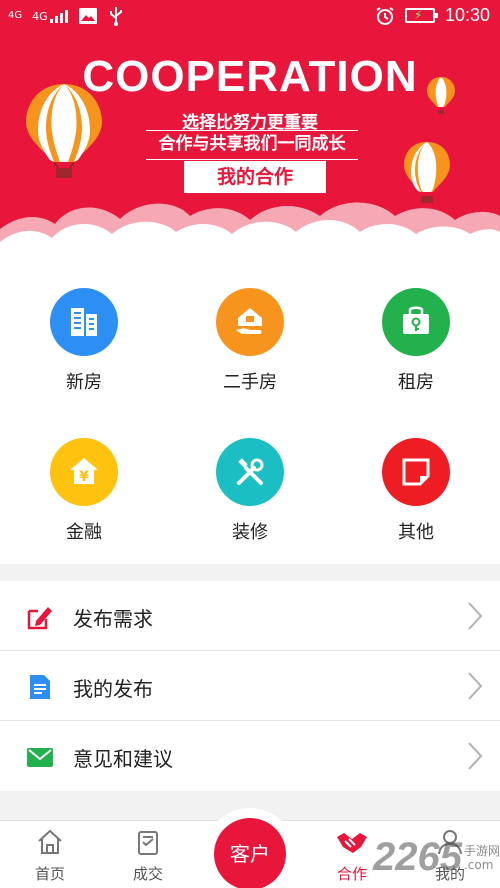 The width and height of the screenshot is (500, 888). Describe the element at coordinates (352, 843) in the screenshot. I see `handshake-icon` at that location.